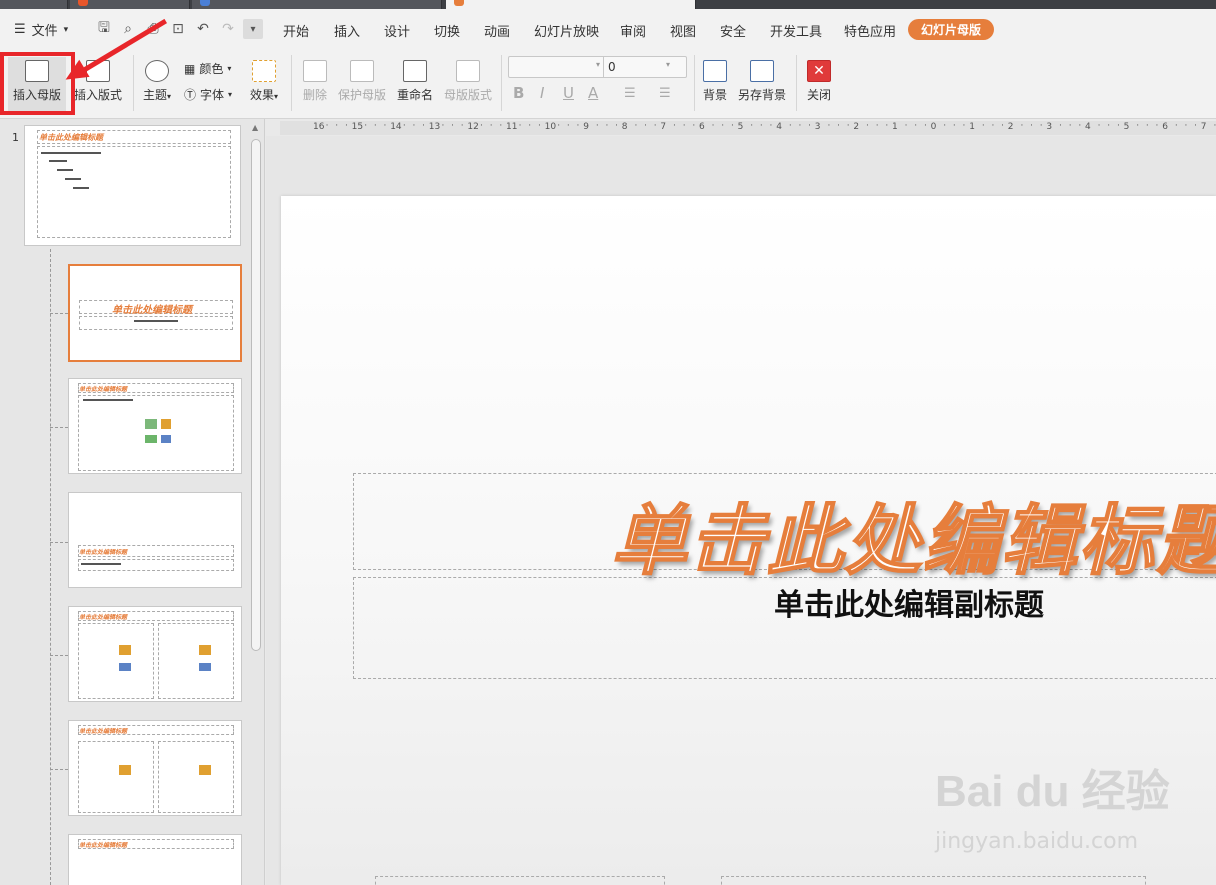  I want to click on tab-review: 审阅, so click(633, 30).